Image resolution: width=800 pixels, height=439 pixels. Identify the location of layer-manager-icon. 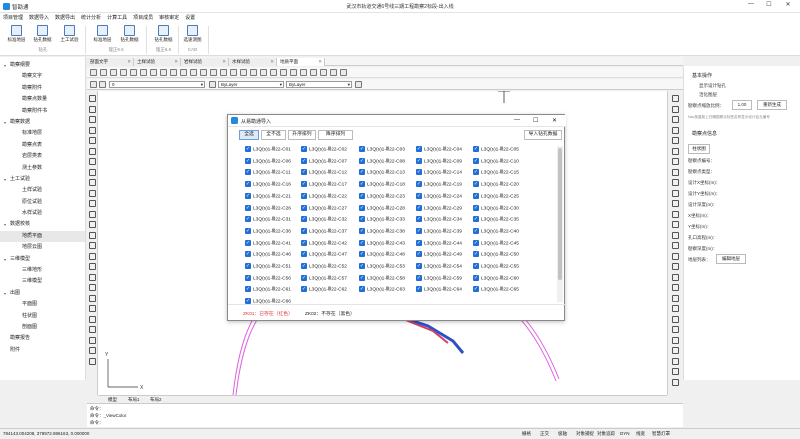
(93, 84).